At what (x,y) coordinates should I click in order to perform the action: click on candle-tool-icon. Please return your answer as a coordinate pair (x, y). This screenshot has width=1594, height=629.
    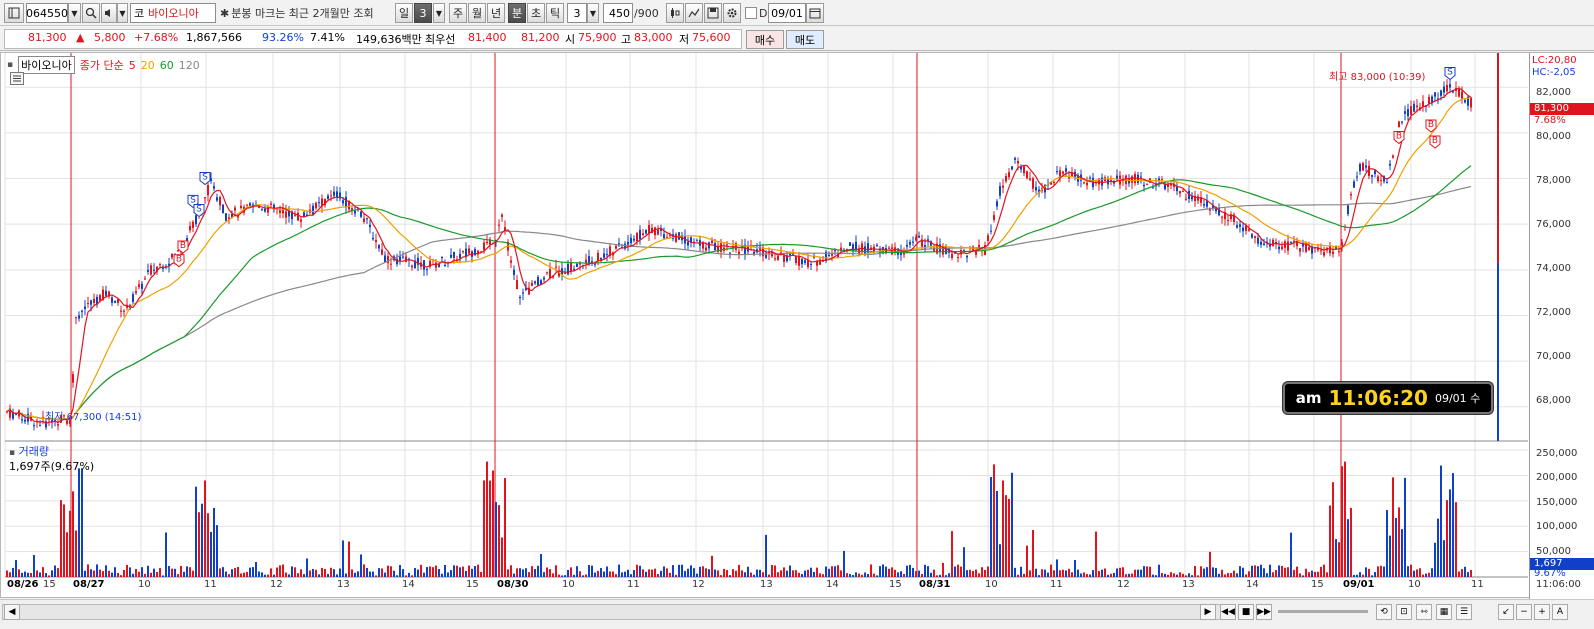
    Looking at the image, I should click on (675, 13).